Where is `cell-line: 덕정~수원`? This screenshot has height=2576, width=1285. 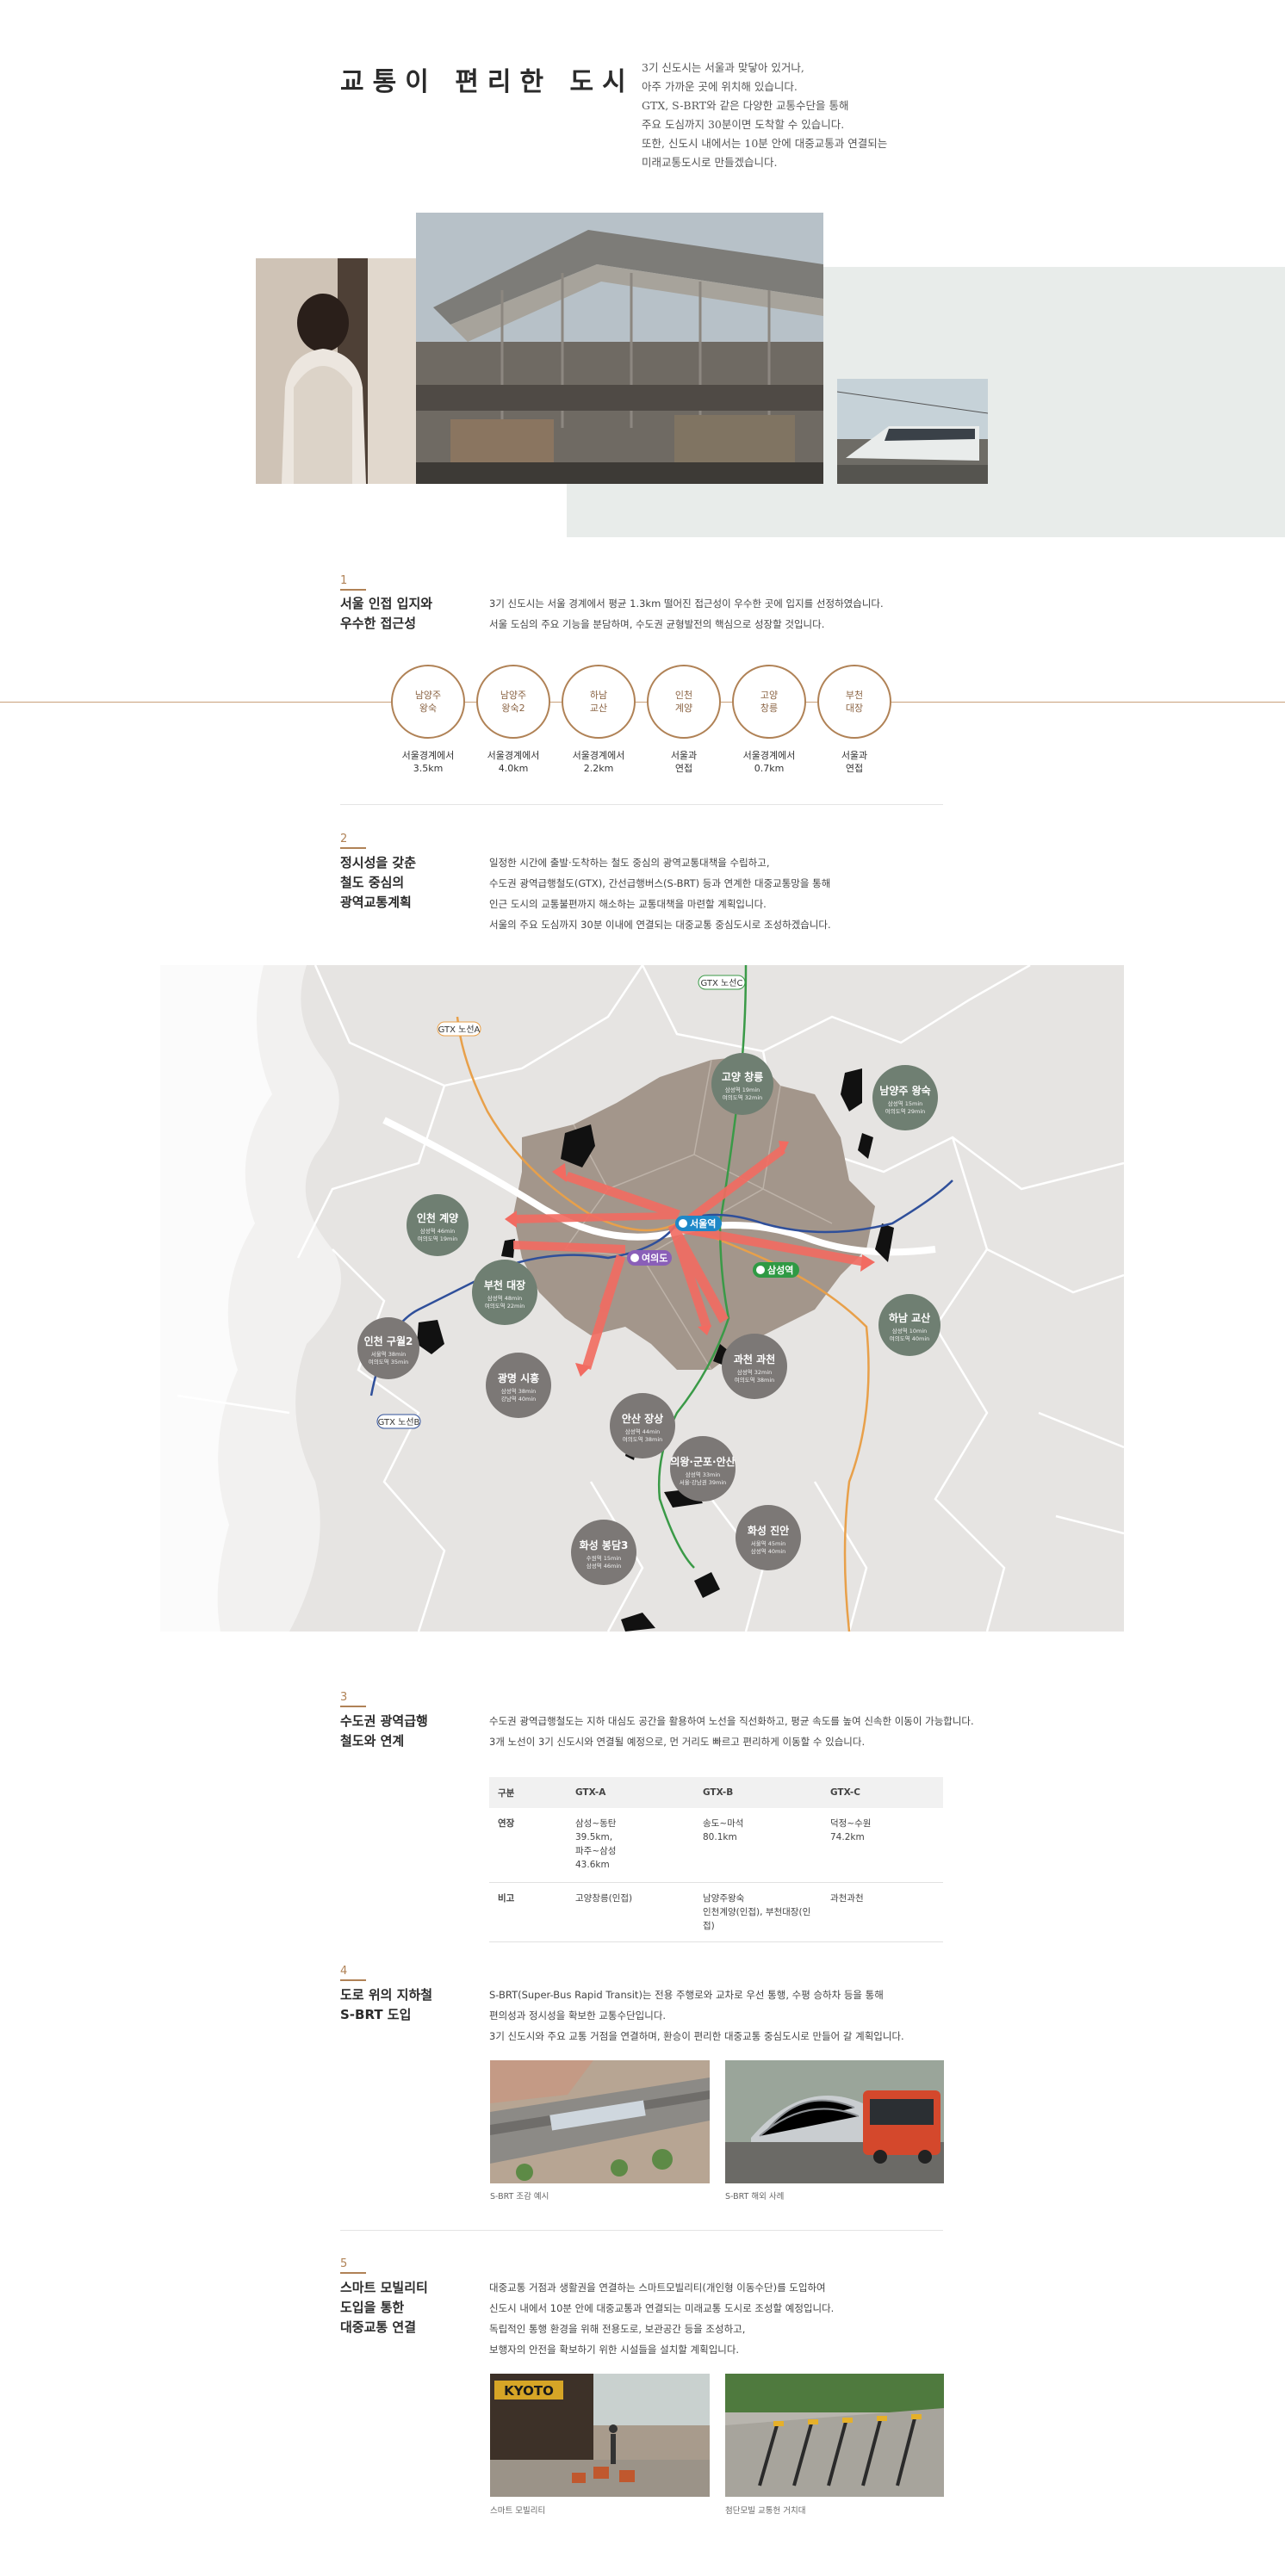 cell-line: 덕정~수원 is located at coordinates (851, 1824).